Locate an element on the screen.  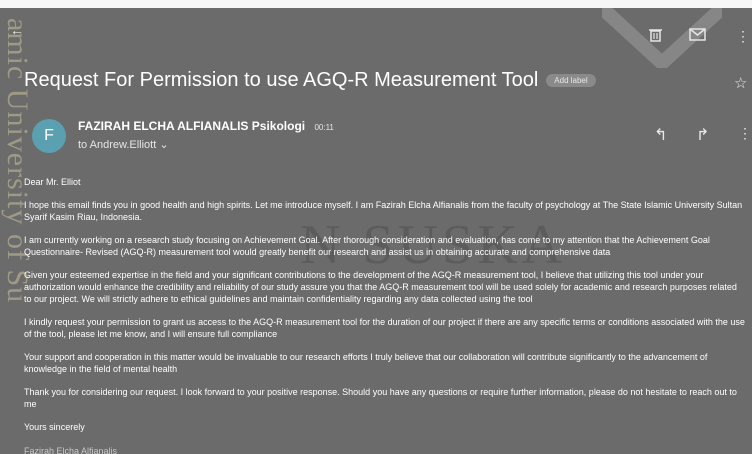
greeting: Dear Mr. Elliot is located at coordinates (52, 182).